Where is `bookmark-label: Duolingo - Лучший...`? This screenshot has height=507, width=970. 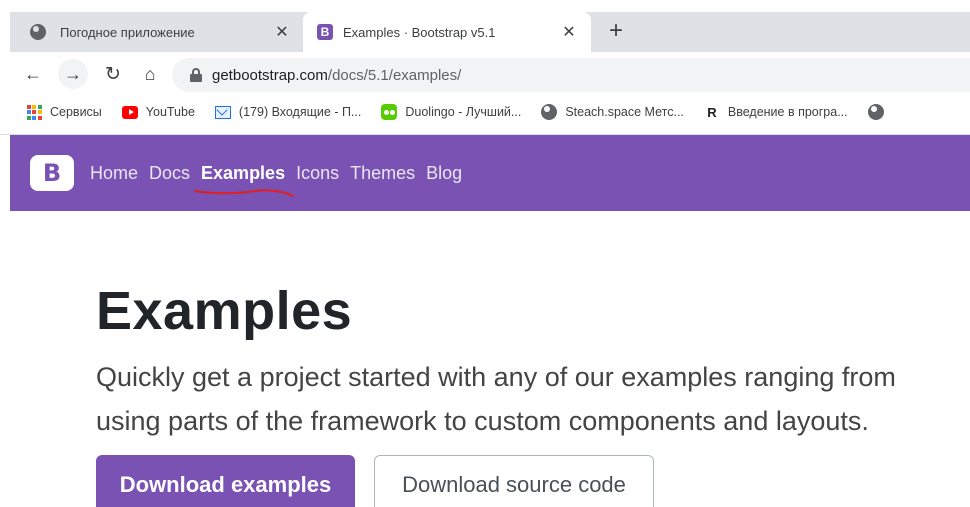
bookmark-label: Duolingo - Лучший... is located at coordinates (463, 112).